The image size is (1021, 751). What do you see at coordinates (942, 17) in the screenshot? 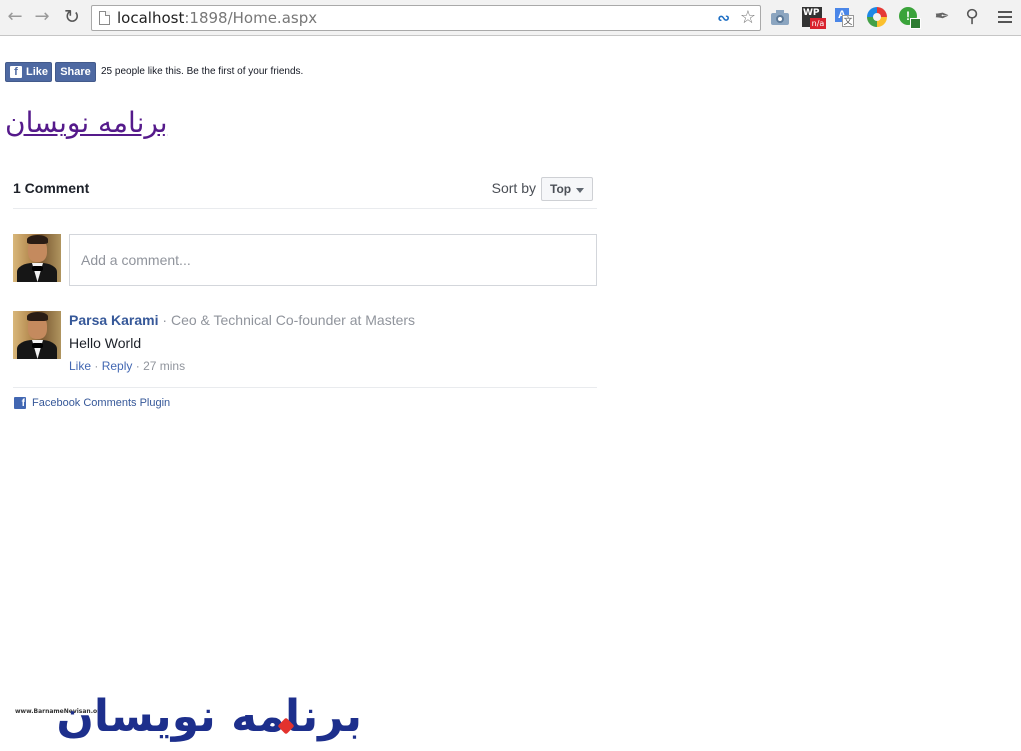
I see `feather-extension-icon: ✒` at bounding box center [942, 17].